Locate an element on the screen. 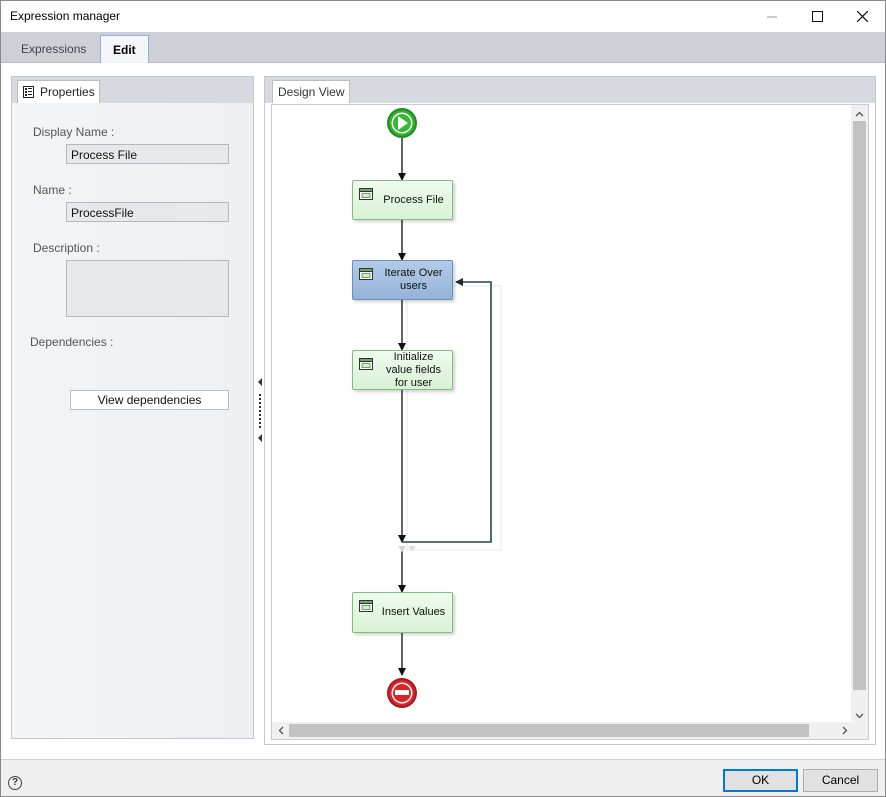 The height and width of the screenshot is (797, 886). vertical-scrollbar is located at coordinates (859, 414).